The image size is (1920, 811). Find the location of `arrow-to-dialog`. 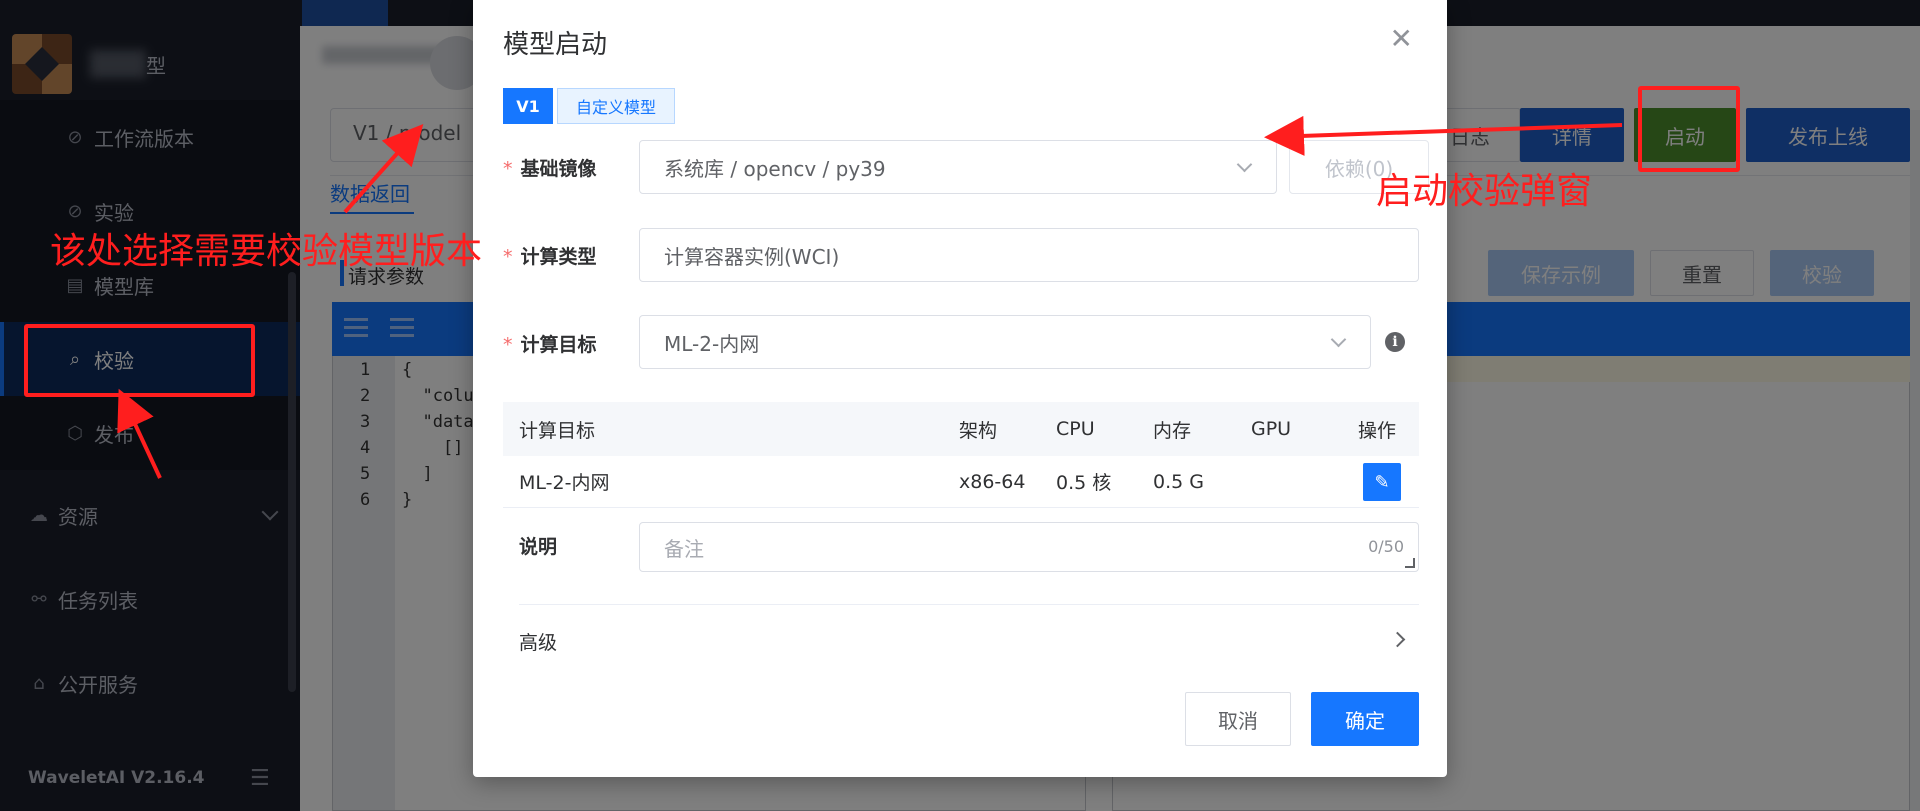

arrow-to-dialog is located at coordinates (1443, 135).